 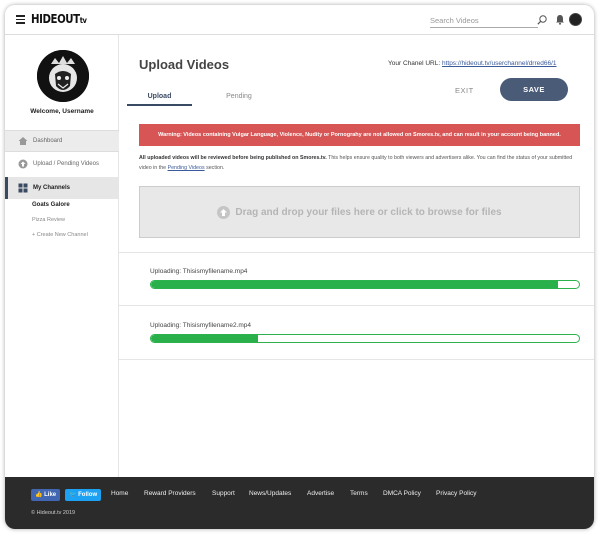 I want to click on menu-icon, so click(x=20, y=19).